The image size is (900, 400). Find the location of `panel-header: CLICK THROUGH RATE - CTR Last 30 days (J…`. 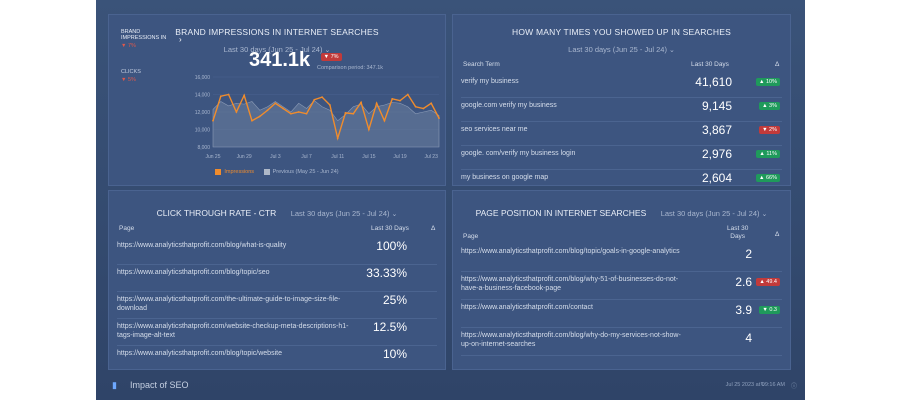

panel-header: CLICK THROUGH RATE - CTR Last 30 days (J… is located at coordinates (277, 212).